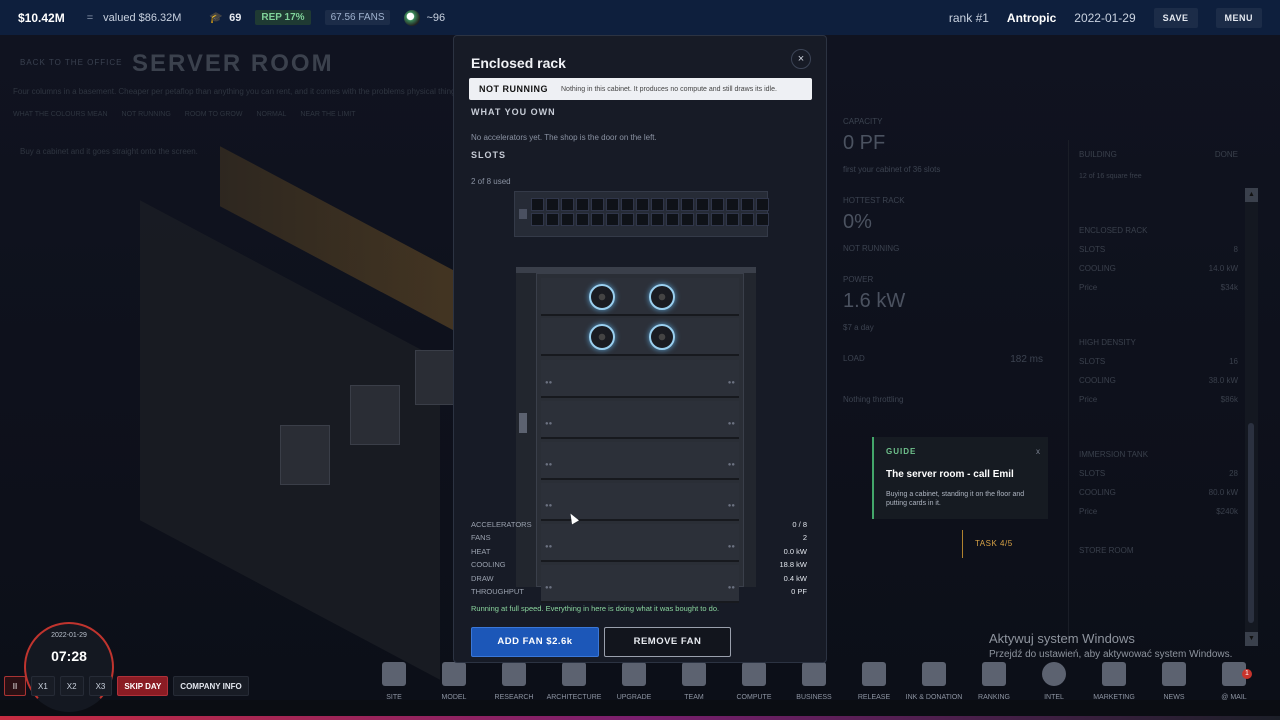 Image resolution: width=1280 pixels, height=720 pixels. What do you see at coordinates (754, 681) in the screenshot?
I see `dock-item-compute: COMPUTE` at bounding box center [754, 681].